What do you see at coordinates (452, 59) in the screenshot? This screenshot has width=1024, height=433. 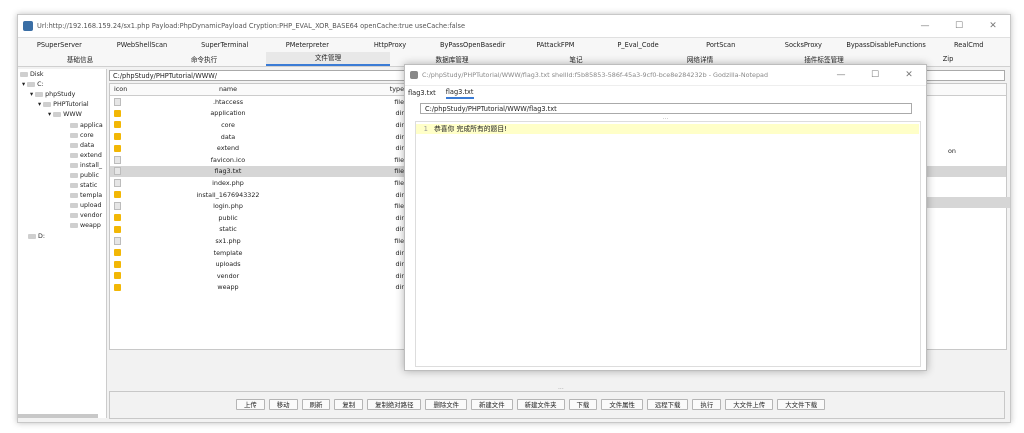 I see `tab-database: 数据库管理` at bounding box center [452, 59].